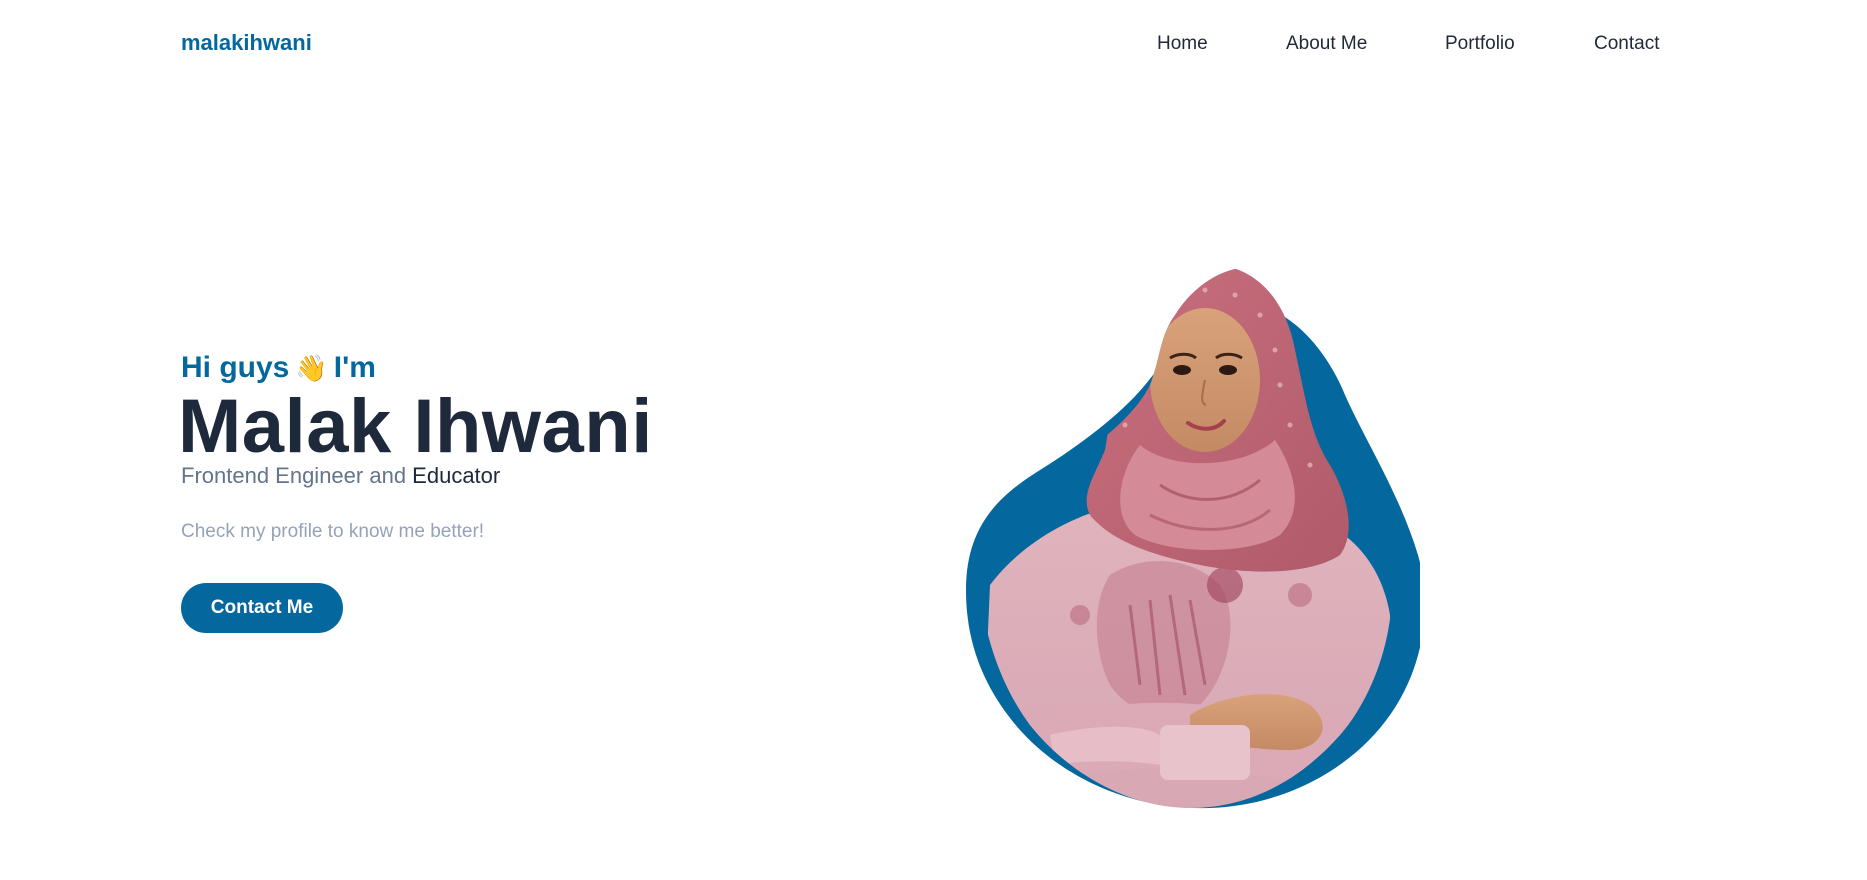  What do you see at coordinates (1626, 44) in the screenshot?
I see `nav-contact: Contact` at bounding box center [1626, 44].